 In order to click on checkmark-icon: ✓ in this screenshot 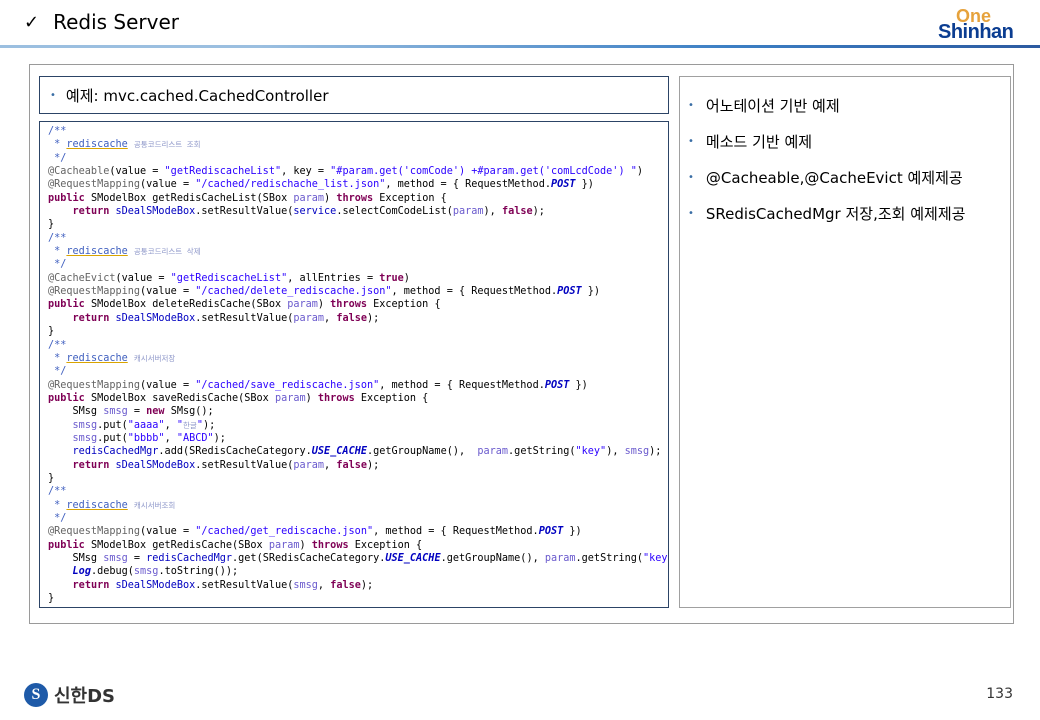, I will do `click(32, 22)`.